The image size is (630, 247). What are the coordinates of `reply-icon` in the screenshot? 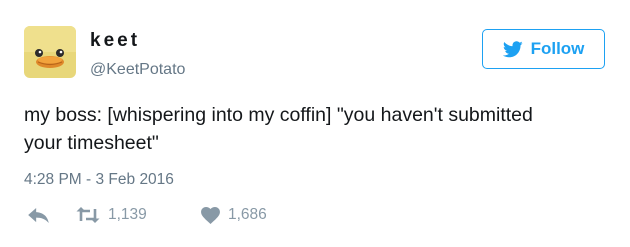 It's located at (38, 215).